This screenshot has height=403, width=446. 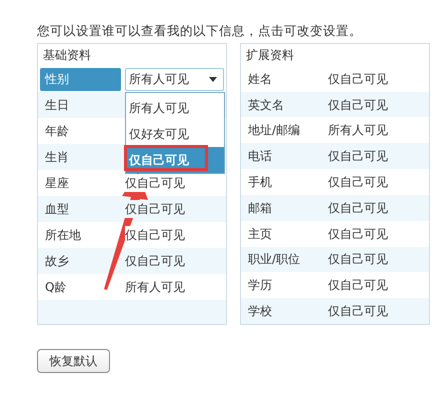 What do you see at coordinates (132, 55) in the screenshot?
I see `panel-title: 基础资料` at bounding box center [132, 55].